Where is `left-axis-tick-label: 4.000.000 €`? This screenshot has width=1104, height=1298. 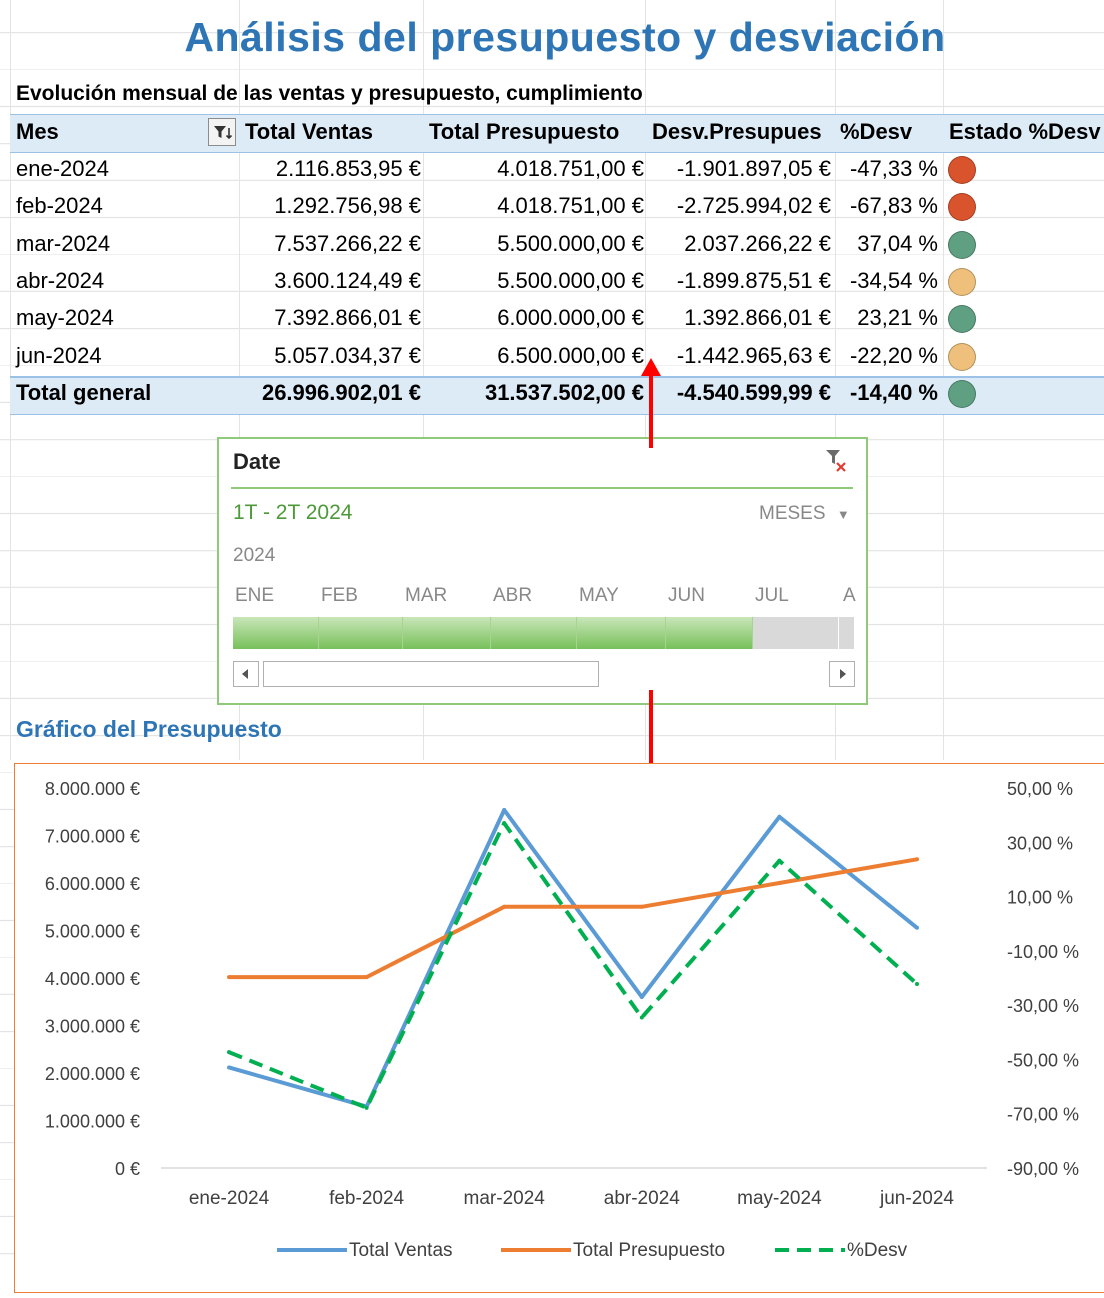 left-axis-tick-label: 4.000.000 € is located at coordinates (92, 979).